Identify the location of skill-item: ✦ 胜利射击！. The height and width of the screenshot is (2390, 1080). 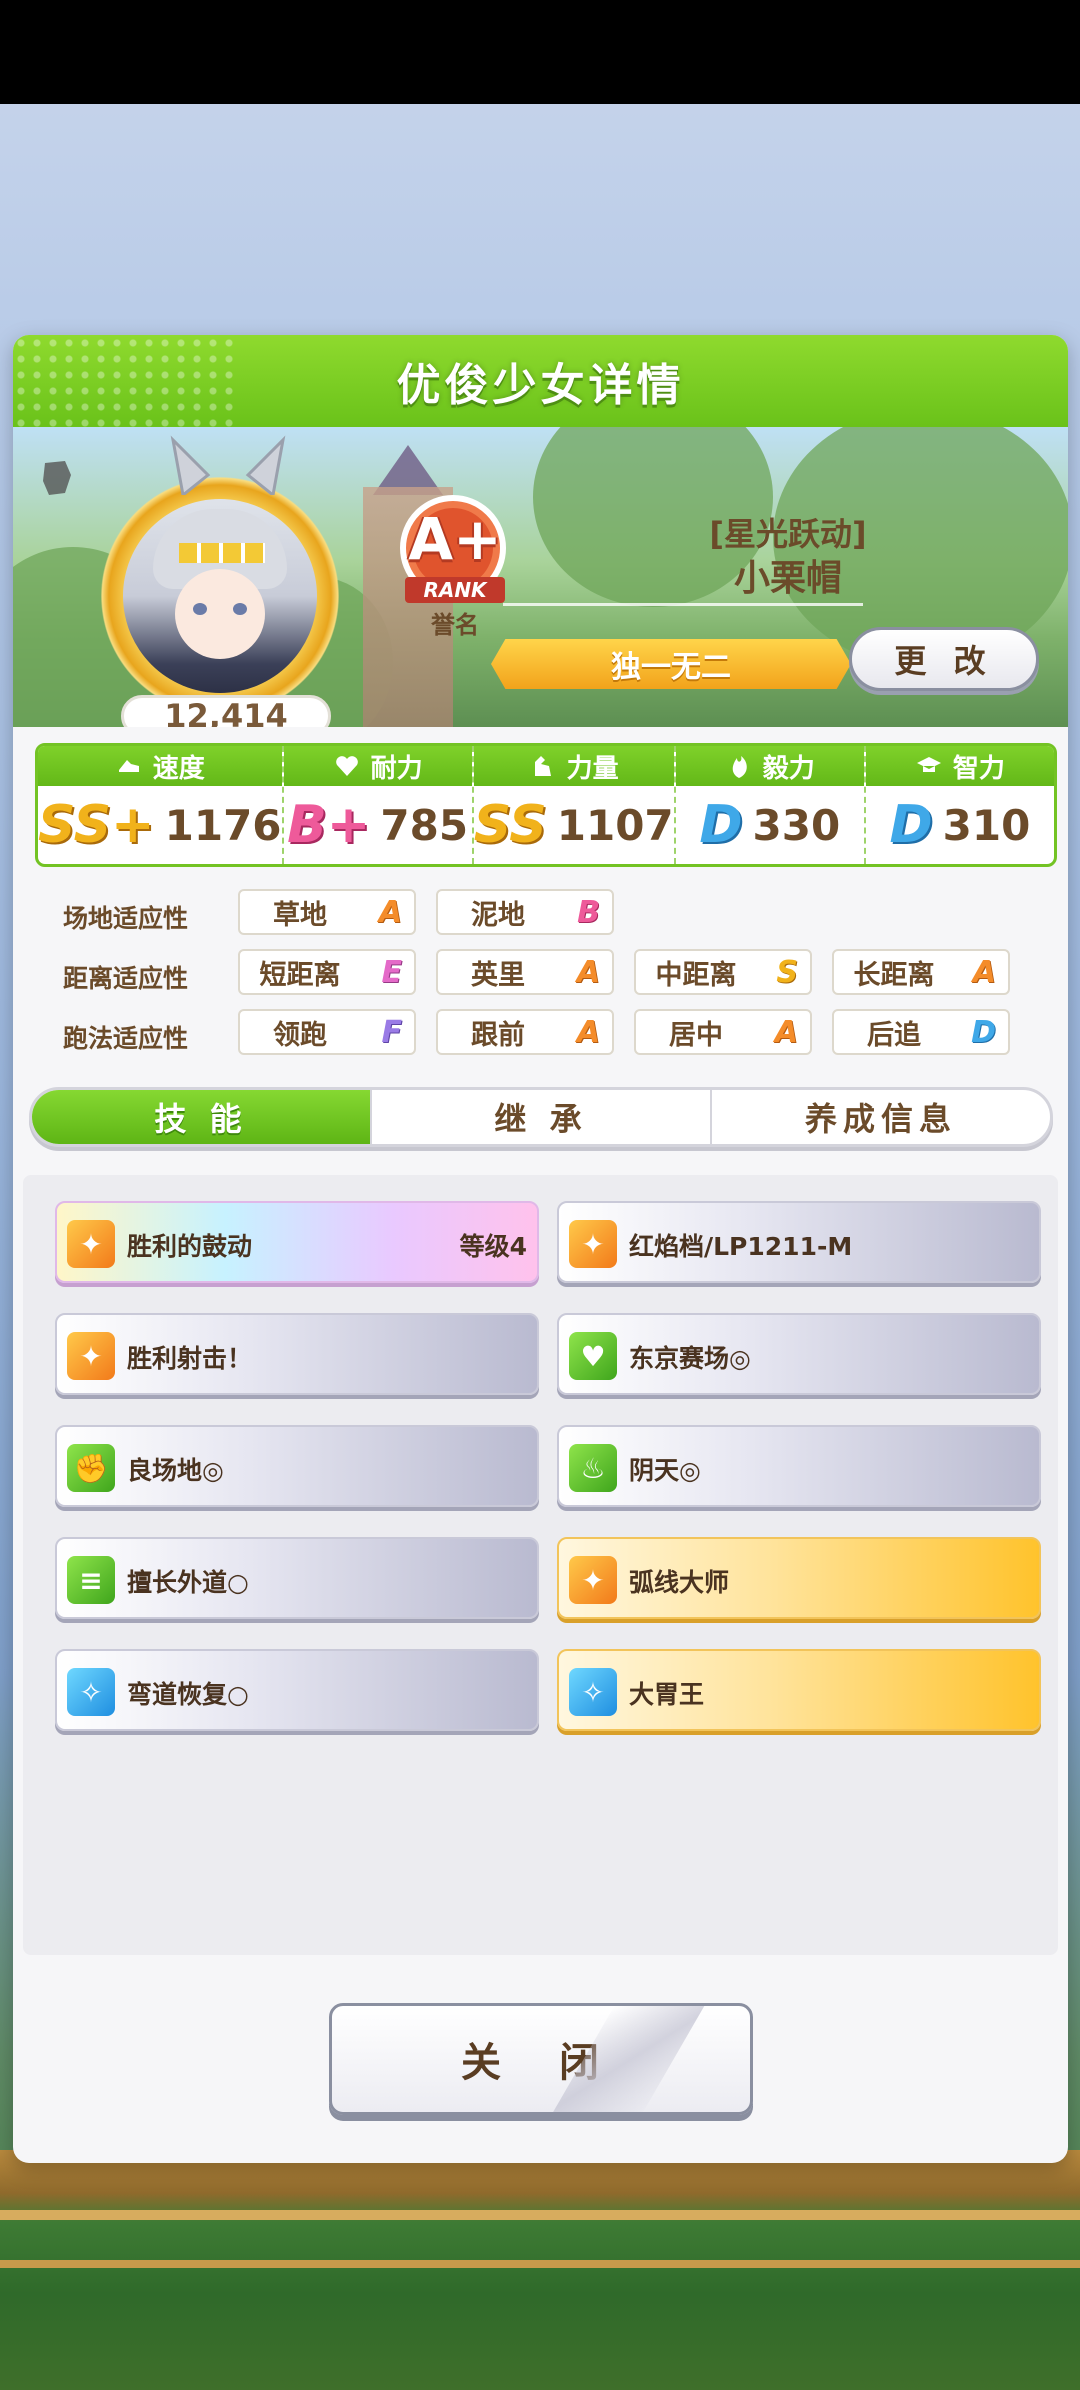
(297, 1354).